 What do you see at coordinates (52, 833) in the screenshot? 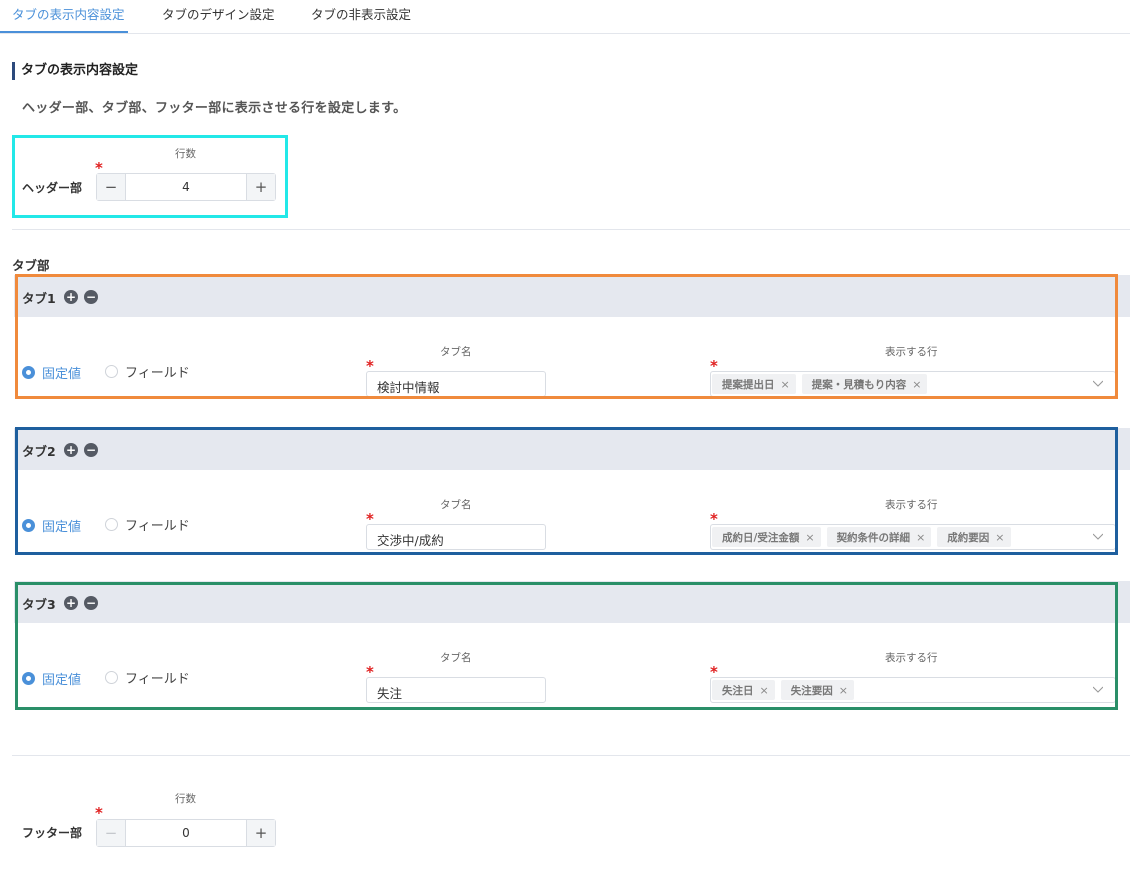
I see `footer-part-label: フッター部` at bounding box center [52, 833].